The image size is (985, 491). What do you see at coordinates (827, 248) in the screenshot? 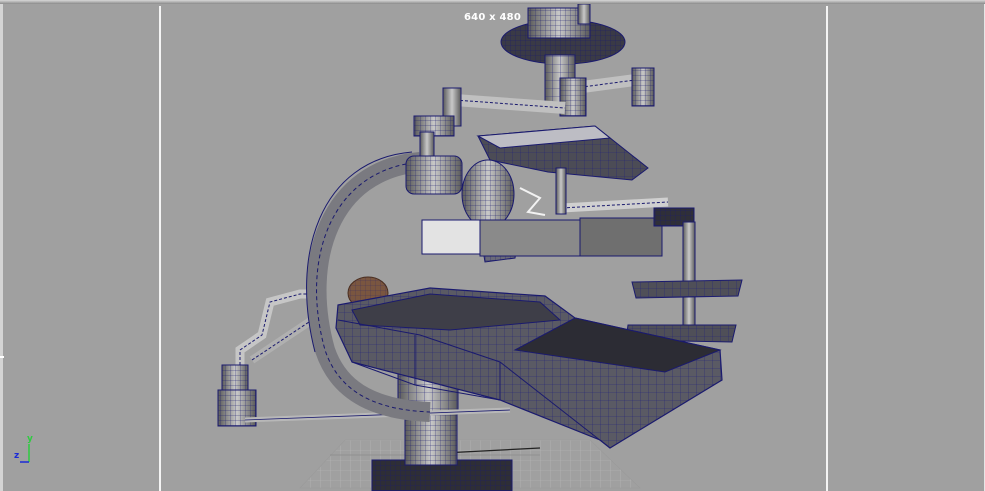
I see `resolution-gate-right-line` at bounding box center [827, 248].